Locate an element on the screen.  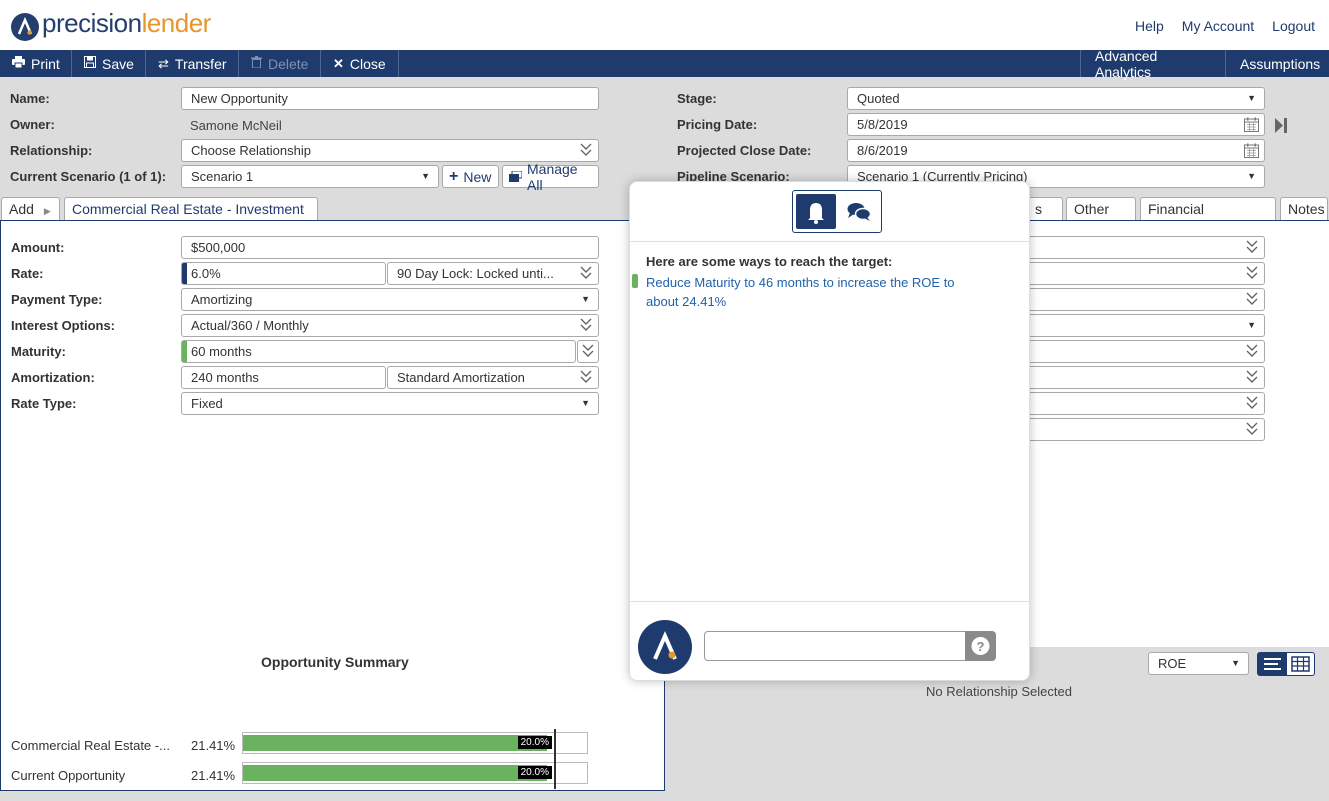
no-relationship-text: No Relationship Selected is located at coordinates (999, 691).